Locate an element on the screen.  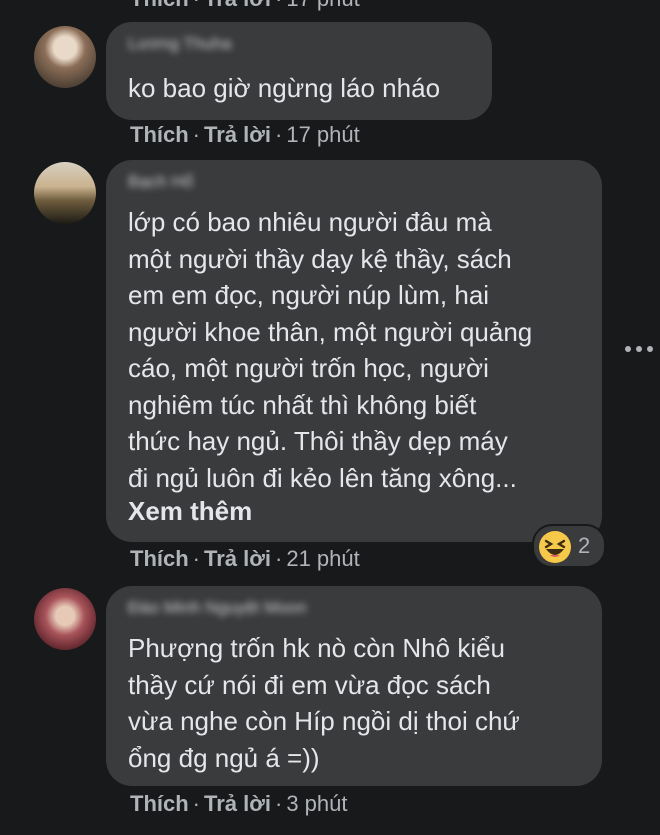
comment-author: Lương Thuha is located at coordinates (180, 44).